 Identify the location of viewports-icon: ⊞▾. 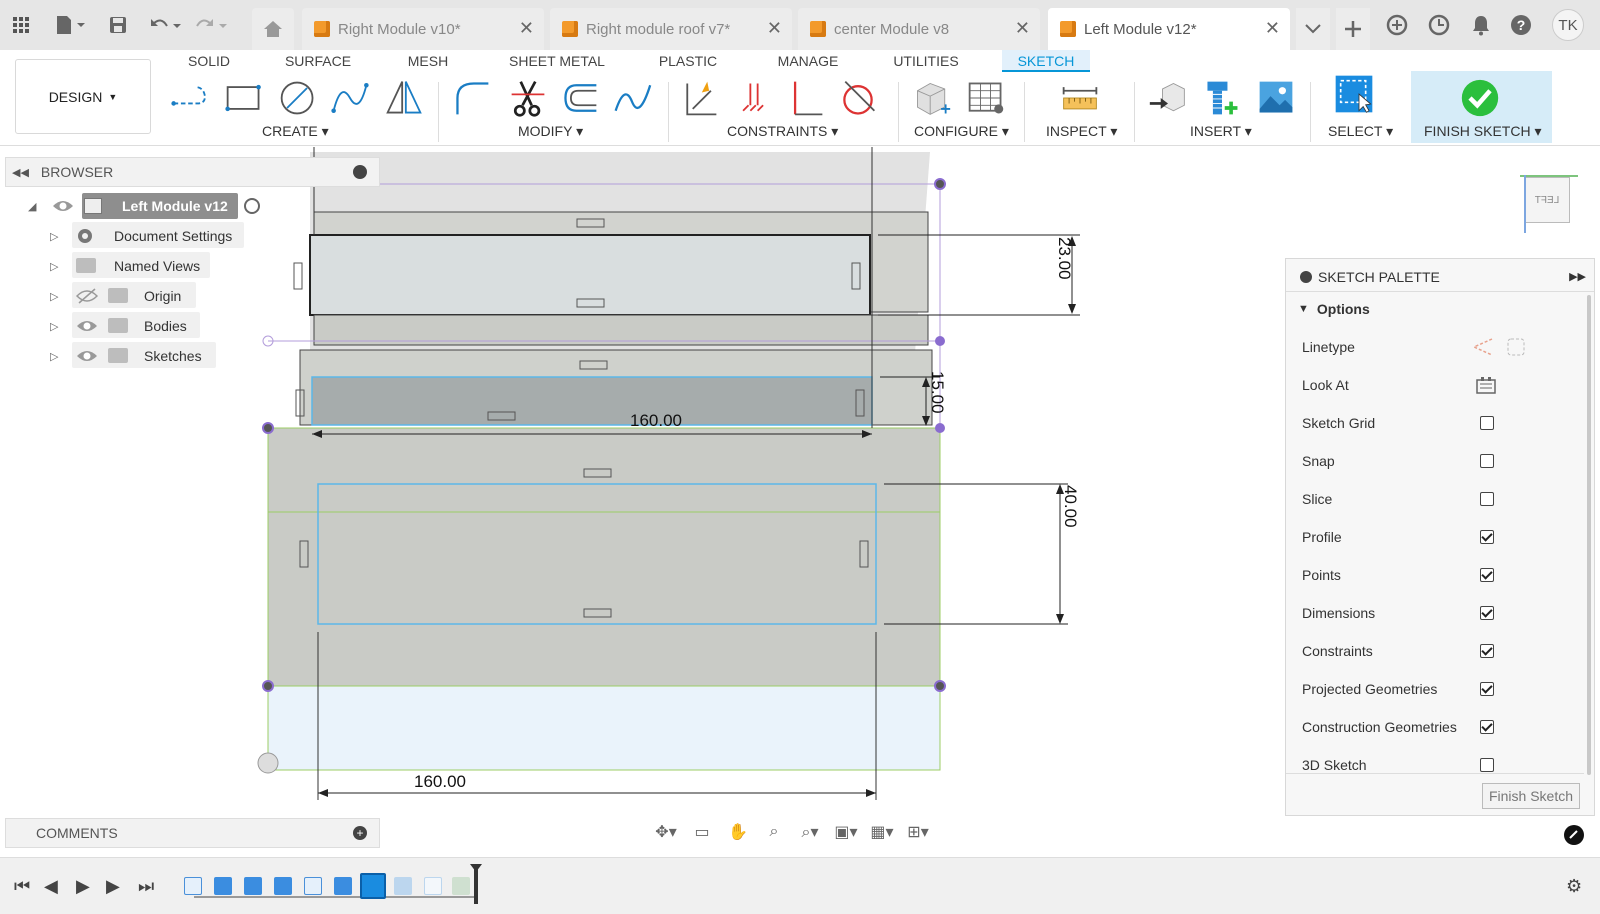
(918, 832).